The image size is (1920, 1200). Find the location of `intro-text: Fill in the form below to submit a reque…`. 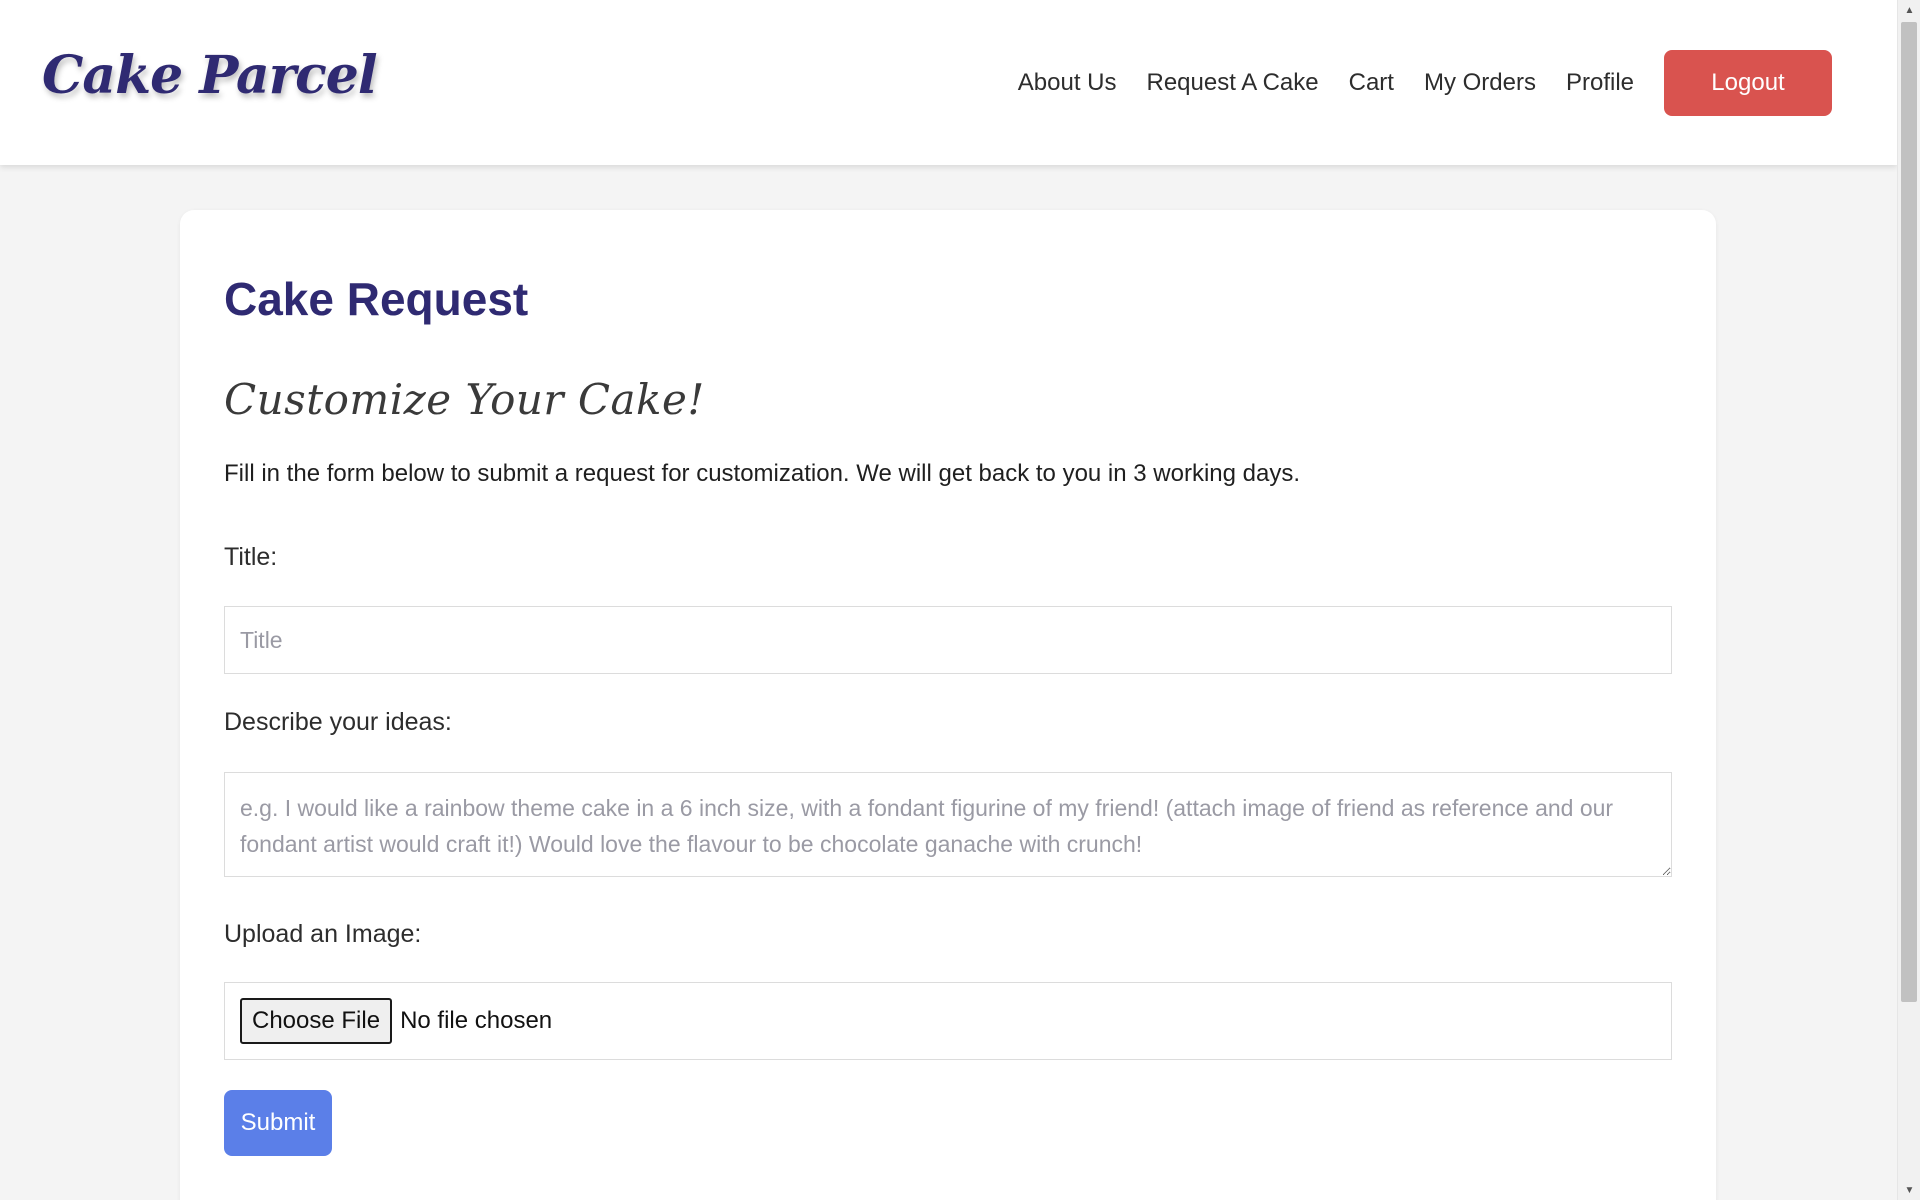

intro-text: Fill in the form below to submit a reque… is located at coordinates (762, 473).